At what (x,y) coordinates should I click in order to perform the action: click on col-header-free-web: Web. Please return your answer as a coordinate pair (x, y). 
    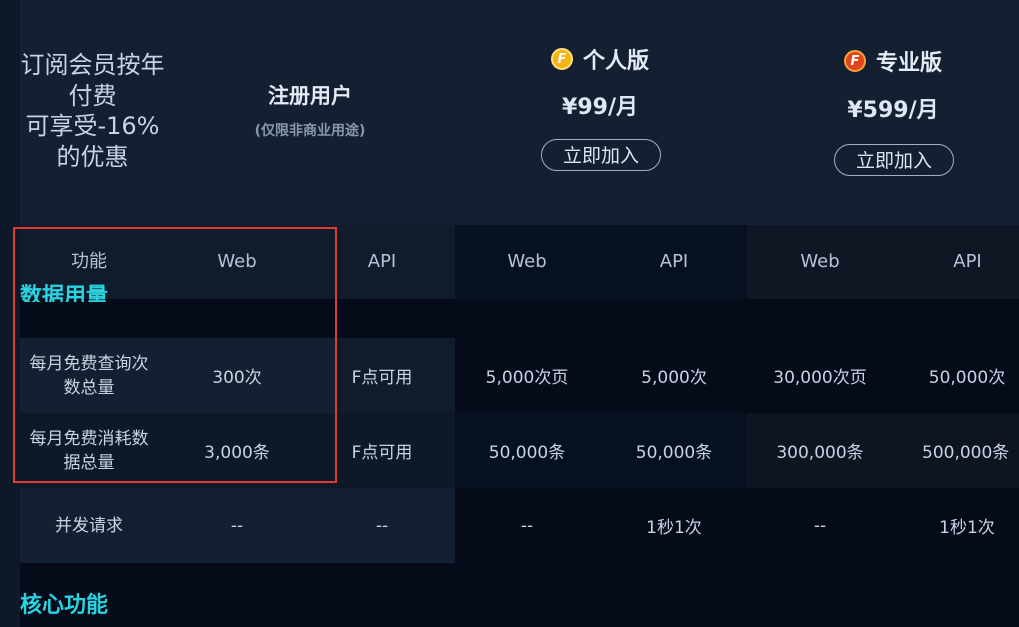
    Looking at the image, I should click on (237, 261).